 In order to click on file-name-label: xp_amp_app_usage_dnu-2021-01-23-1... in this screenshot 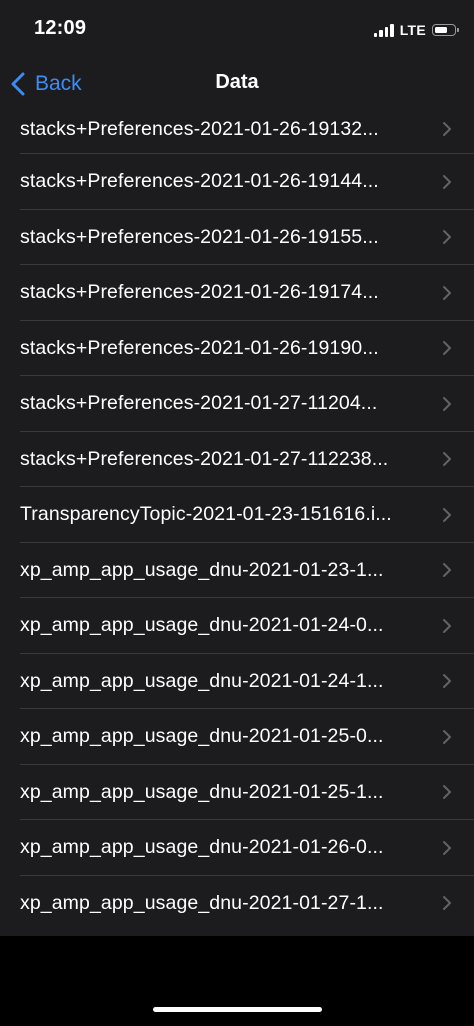, I will do `click(202, 569)`.